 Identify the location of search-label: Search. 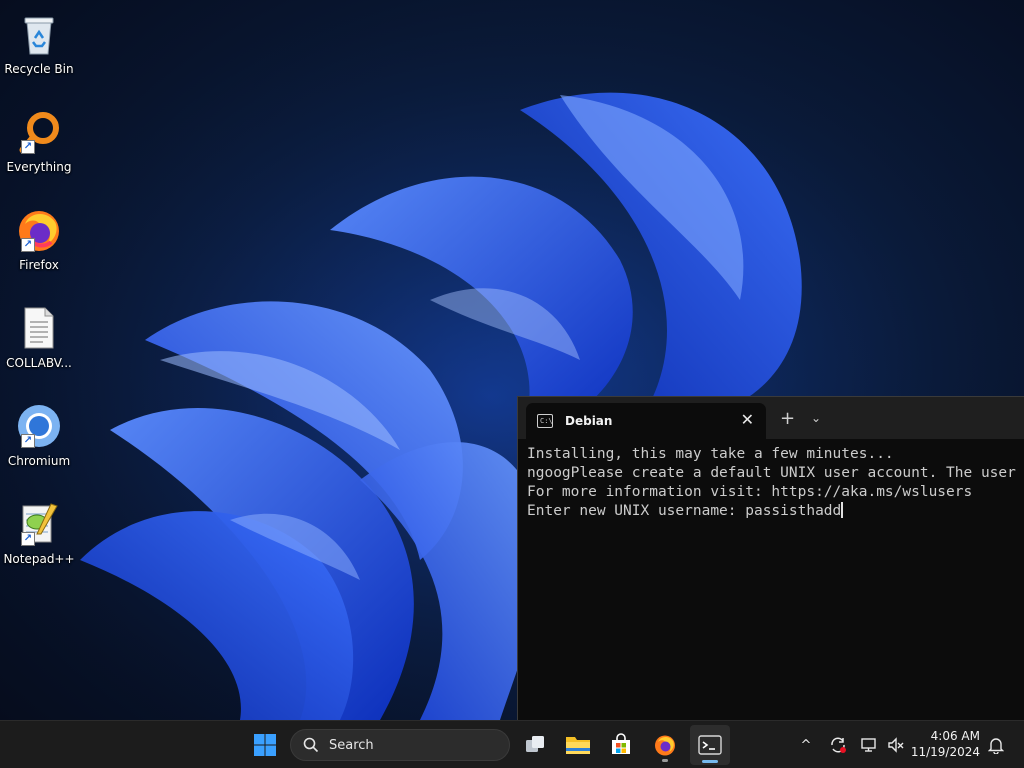
(351, 745).